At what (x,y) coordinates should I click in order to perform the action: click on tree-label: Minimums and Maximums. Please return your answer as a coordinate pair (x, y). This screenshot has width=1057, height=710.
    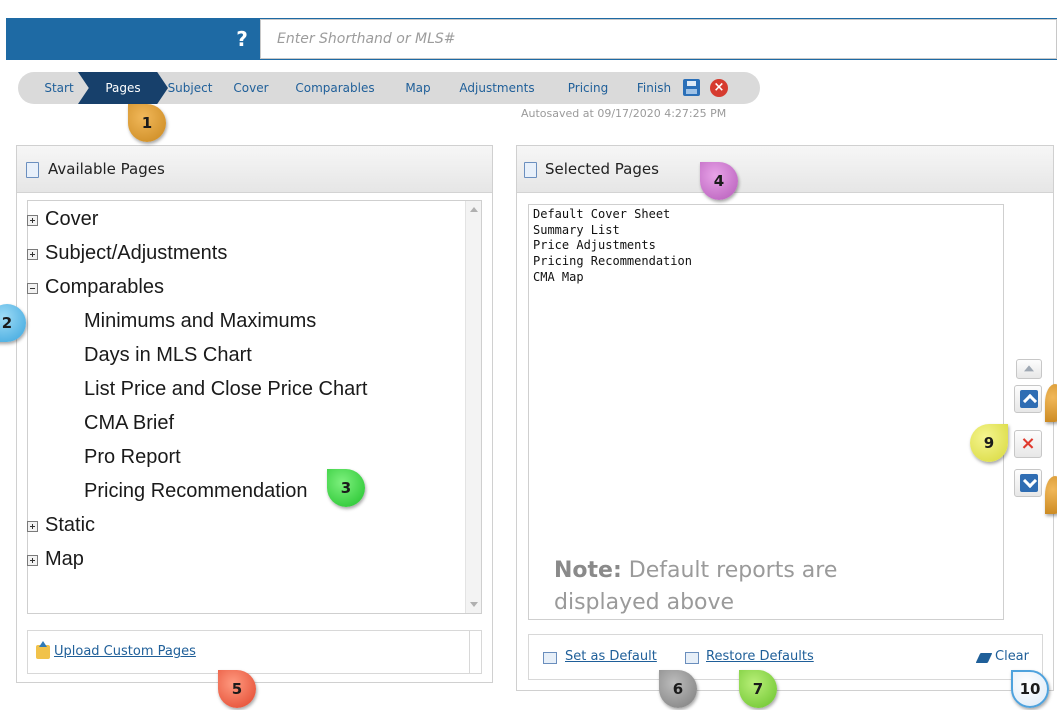
    Looking at the image, I should click on (200, 321).